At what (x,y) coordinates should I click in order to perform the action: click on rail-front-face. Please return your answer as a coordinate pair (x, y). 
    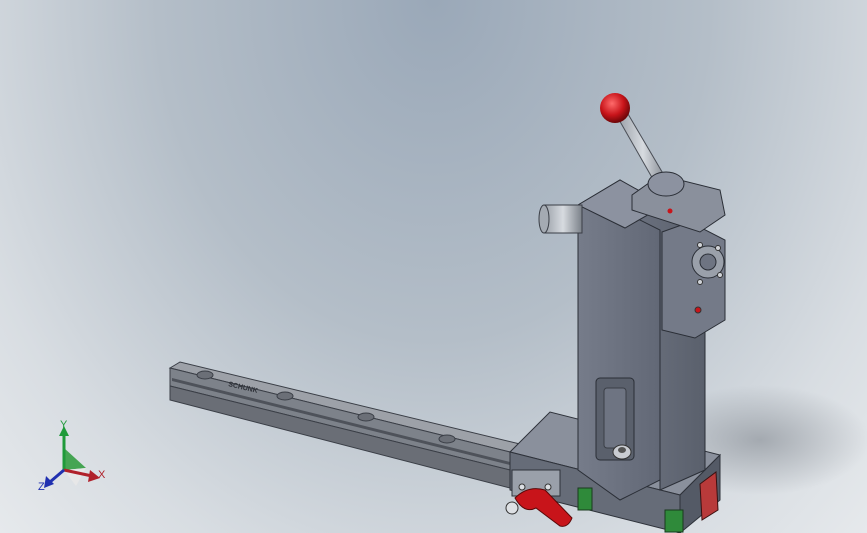
    Looking at the image, I should click on (340, 419).